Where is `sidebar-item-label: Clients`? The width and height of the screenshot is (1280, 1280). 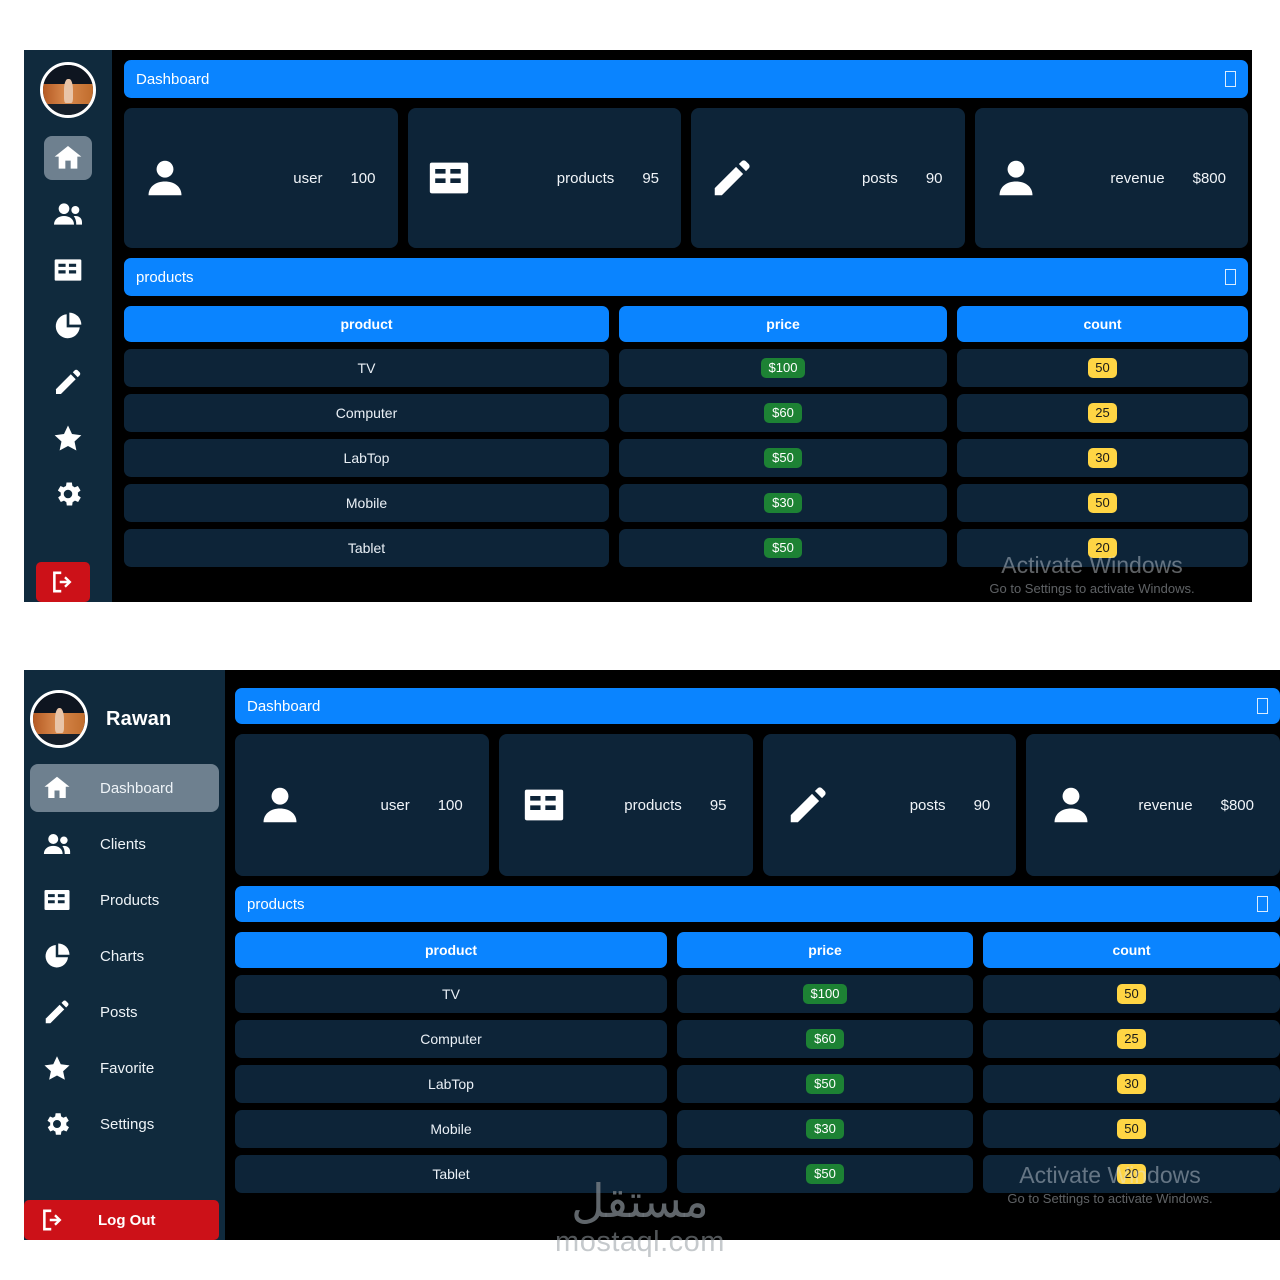
sidebar-item-label: Clients is located at coordinates (123, 844).